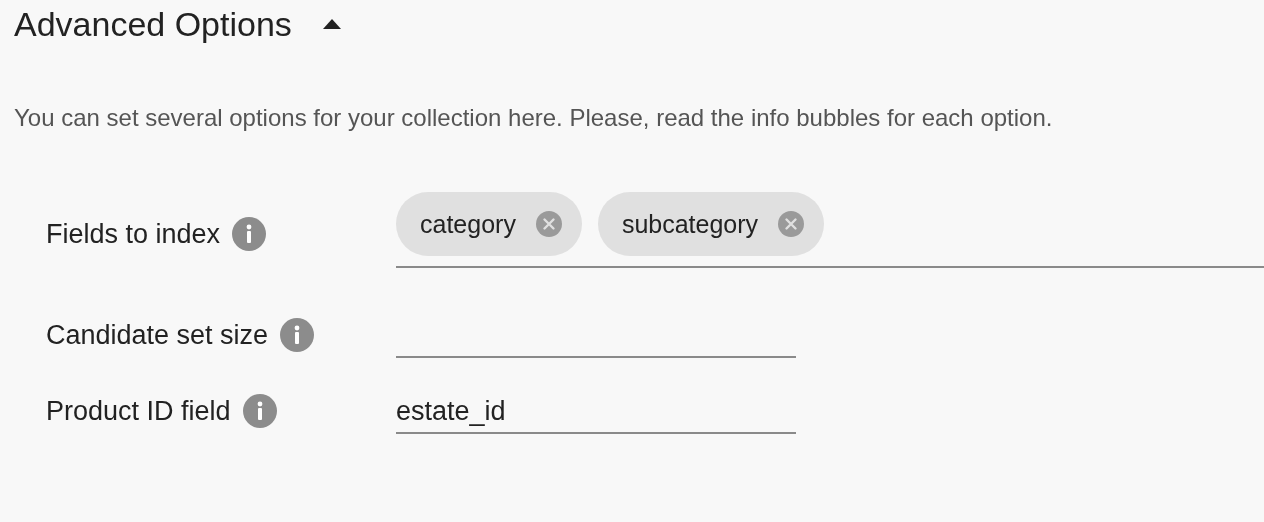  Describe the element at coordinates (153, 24) in the screenshot. I see `section-title: Advanced Options` at that location.